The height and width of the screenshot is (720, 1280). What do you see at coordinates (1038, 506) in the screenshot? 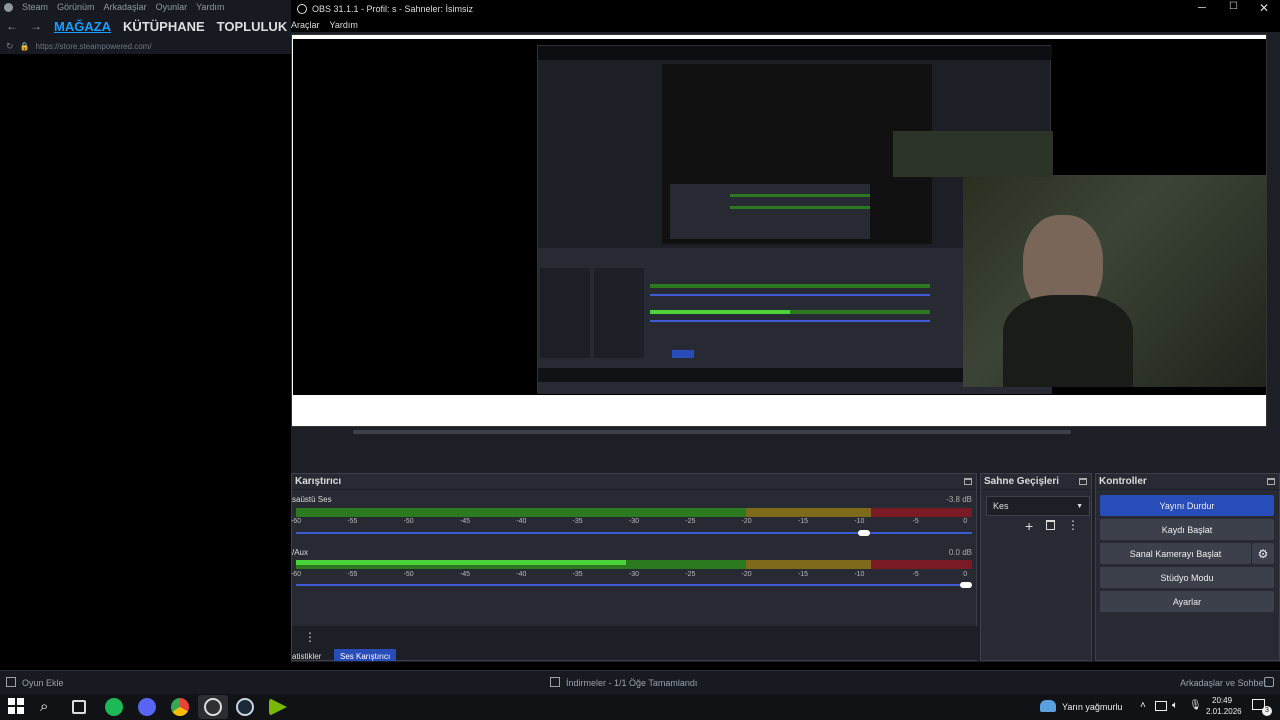
I see `transition-select: Kes ▼` at bounding box center [1038, 506].